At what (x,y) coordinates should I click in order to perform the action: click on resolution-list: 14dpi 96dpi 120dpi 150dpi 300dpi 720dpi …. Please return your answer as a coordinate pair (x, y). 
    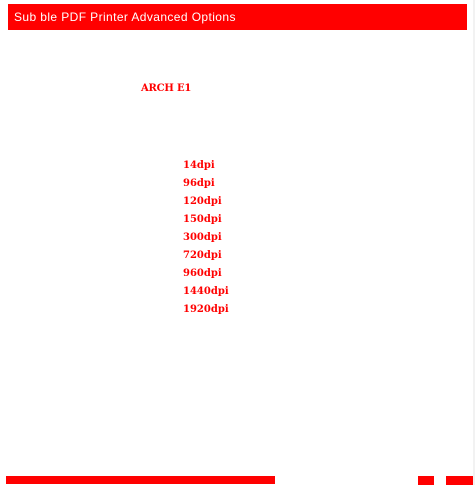
    Looking at the image, I should click on (206, 240).